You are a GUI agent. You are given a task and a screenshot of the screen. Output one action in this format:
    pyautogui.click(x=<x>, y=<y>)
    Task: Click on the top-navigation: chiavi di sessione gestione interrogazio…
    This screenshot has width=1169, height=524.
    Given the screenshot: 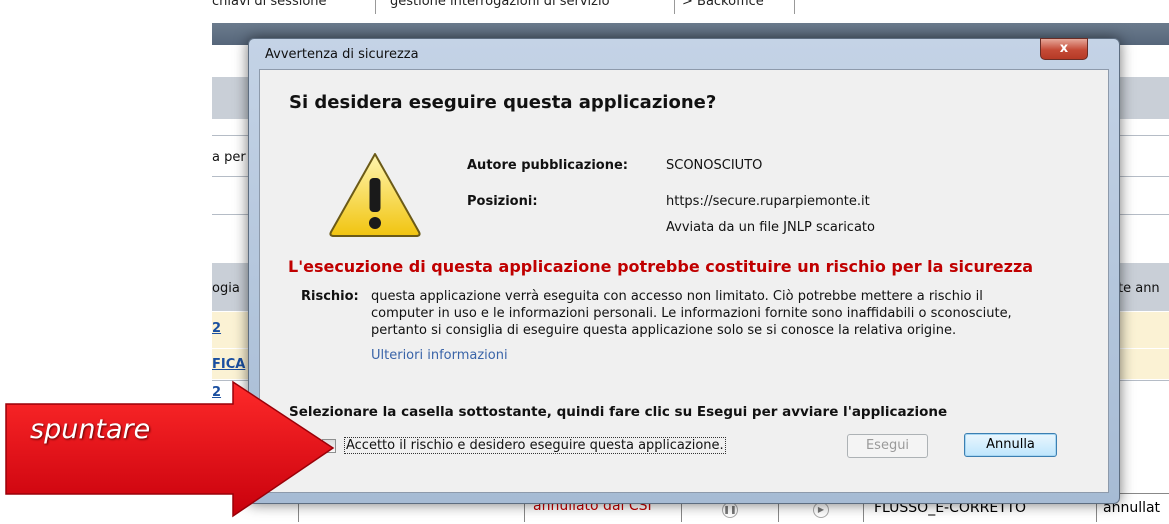 What is the action you would take?
    pyautogui.click(x=690, y=8)
    